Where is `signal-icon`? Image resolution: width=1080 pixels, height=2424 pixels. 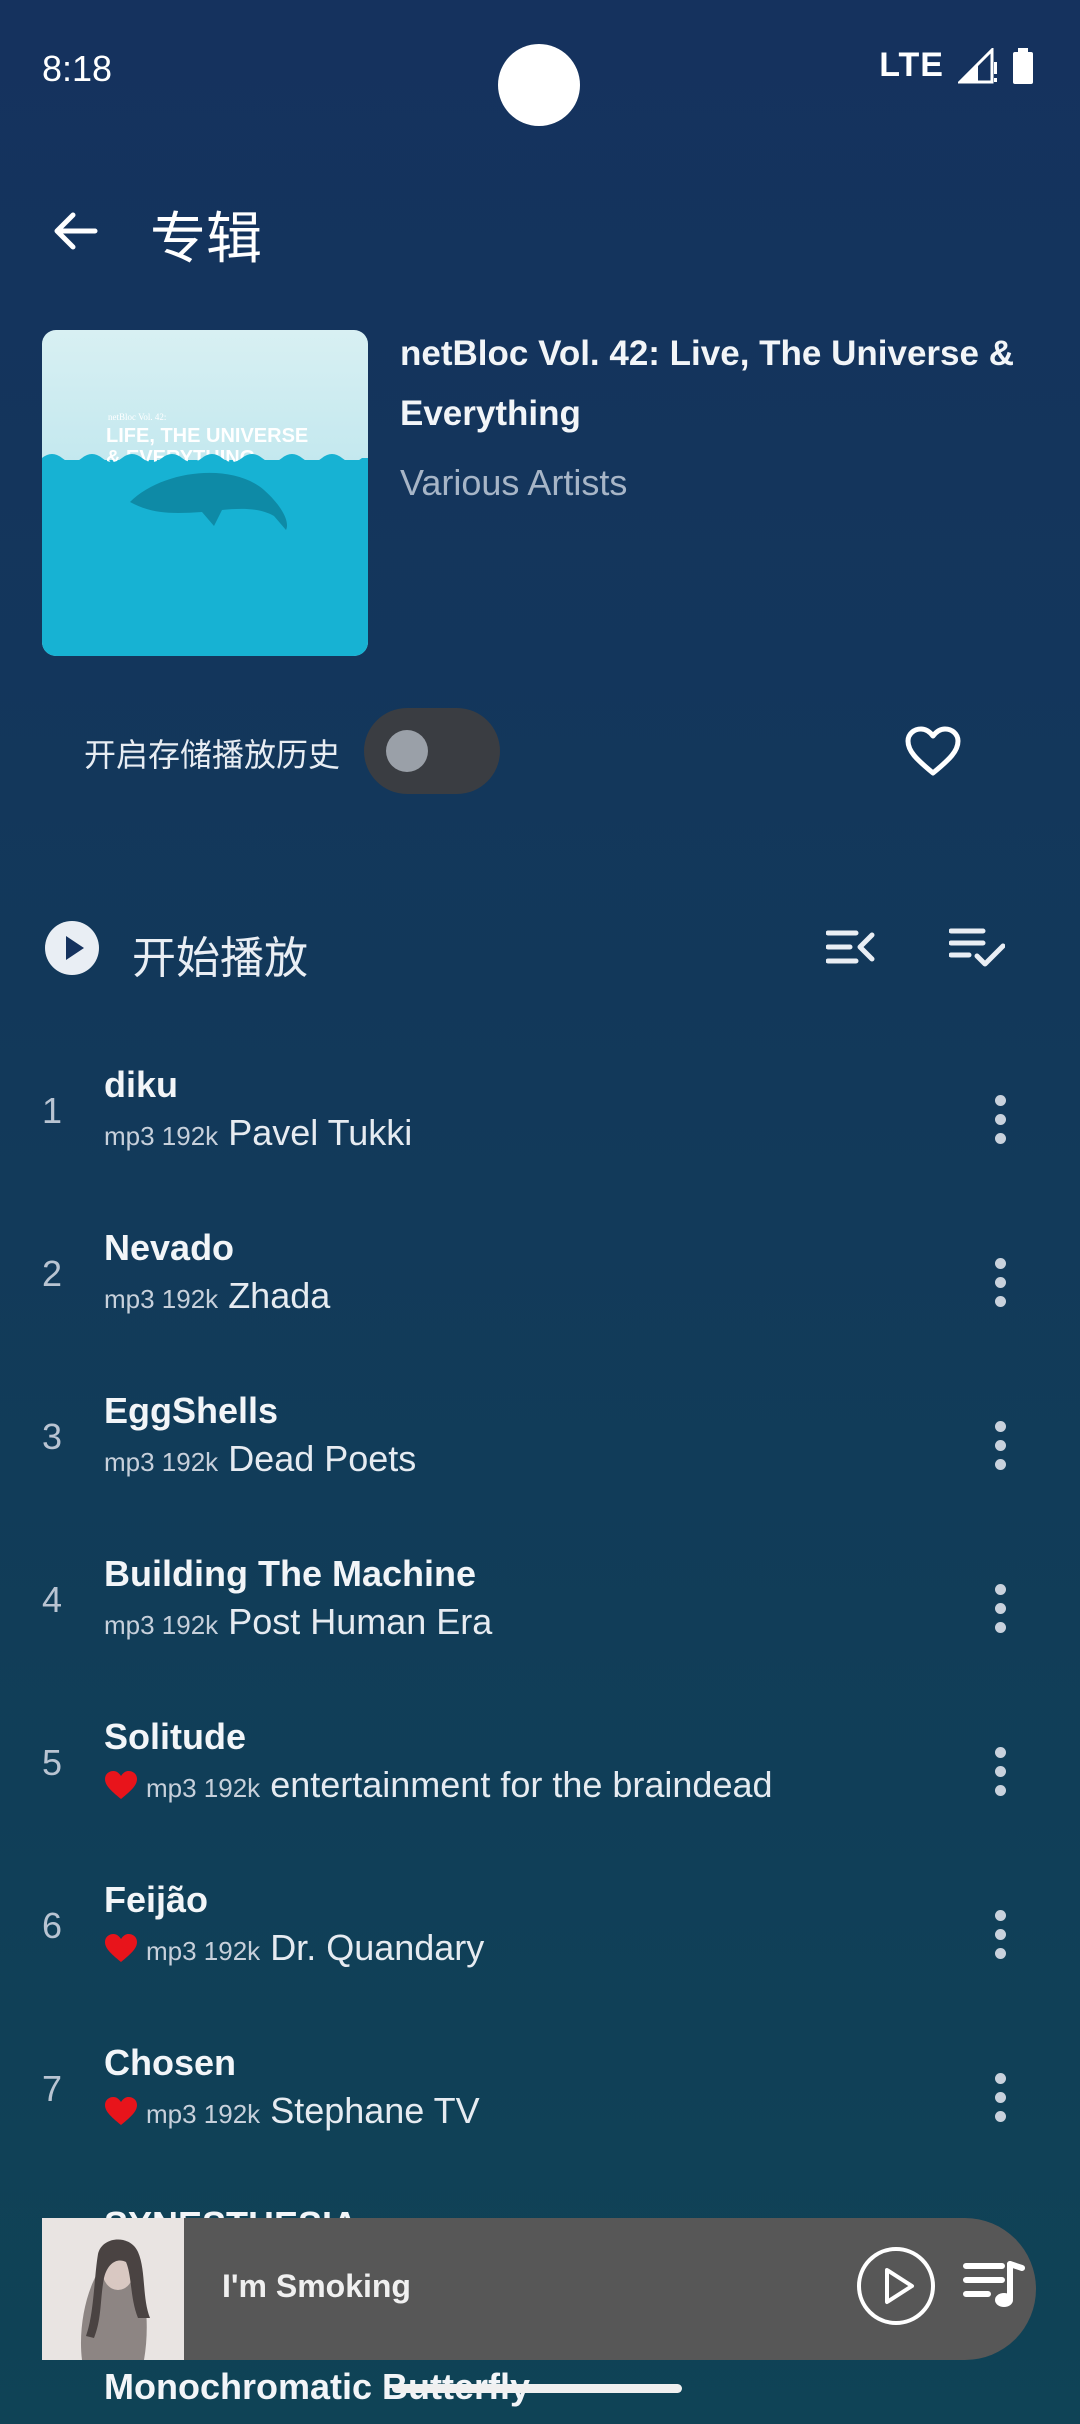 signal-icon is located at coordinates (977, 65).